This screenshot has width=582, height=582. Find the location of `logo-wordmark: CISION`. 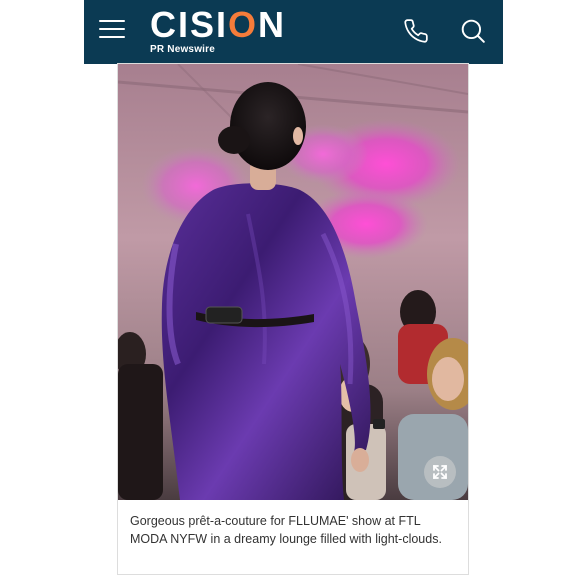

logo-wordmark: CISION is located at coordinates (218, 24).